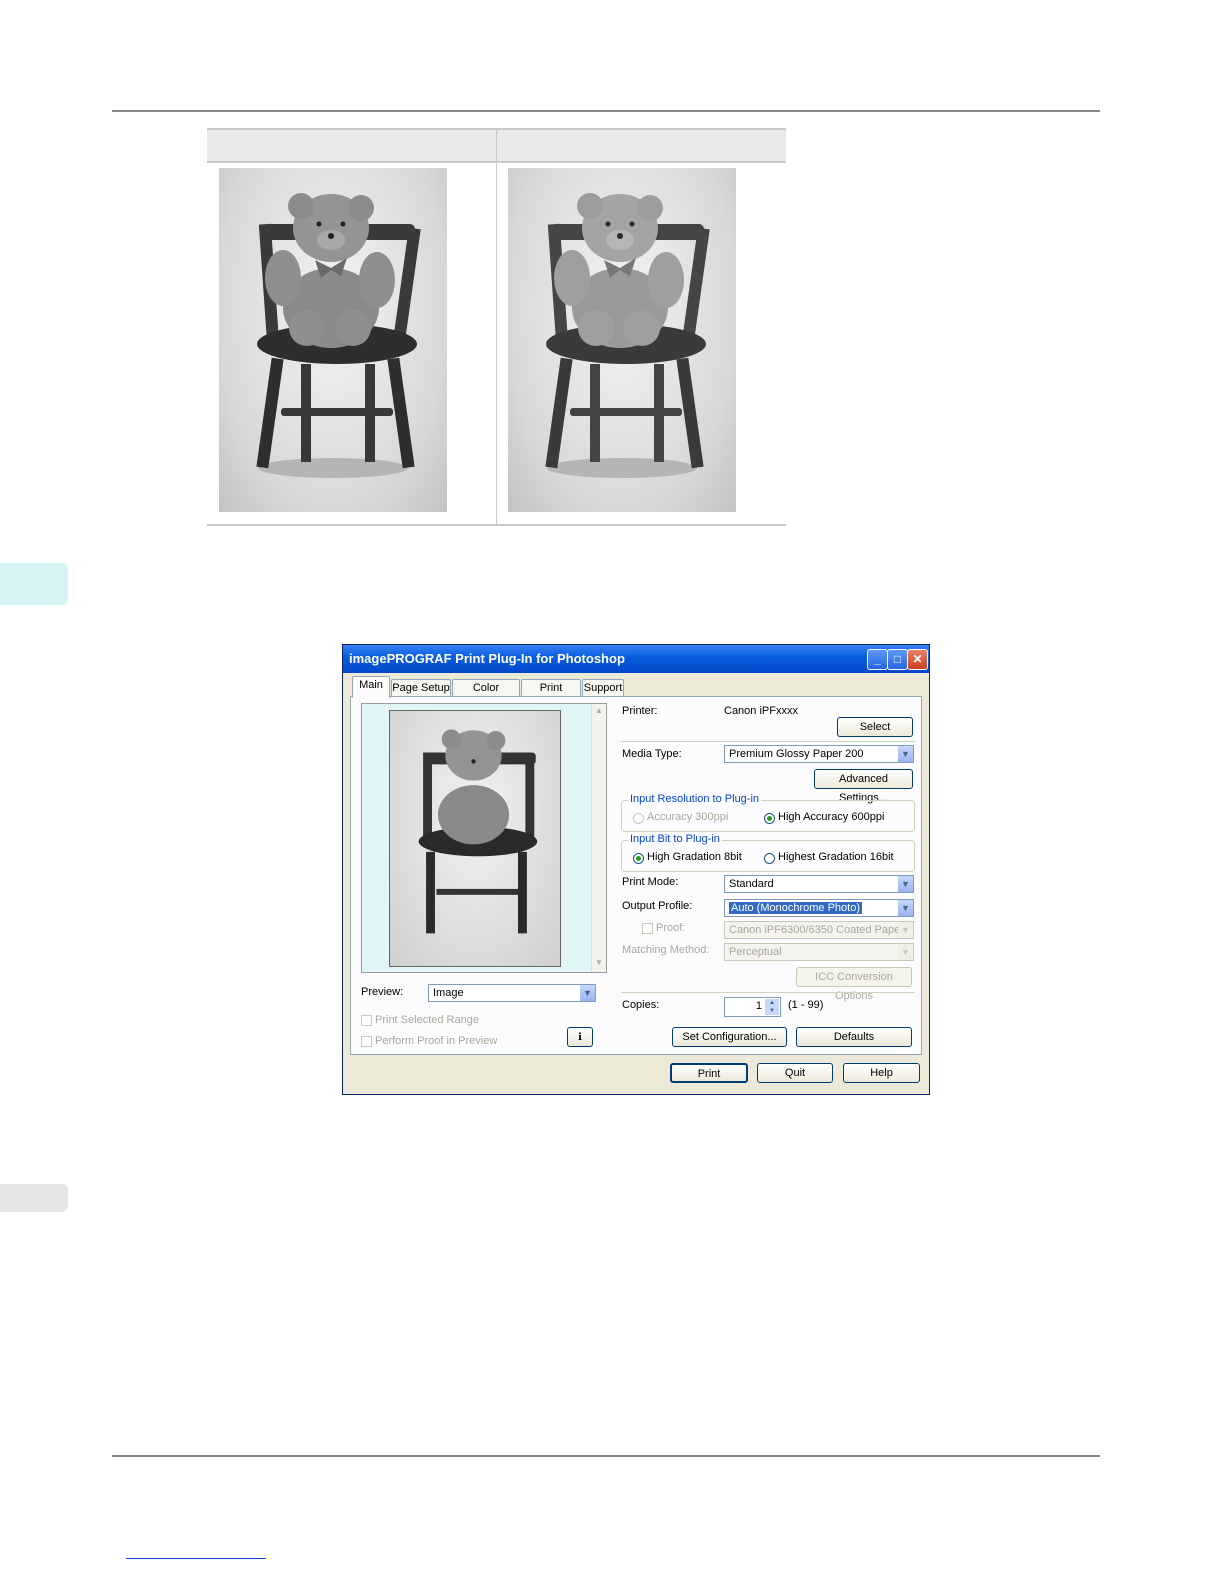  Describe the element at coordinates (819, 952) in the screenshot. I see `matching-method-select: Perceptual ▼` at that location.